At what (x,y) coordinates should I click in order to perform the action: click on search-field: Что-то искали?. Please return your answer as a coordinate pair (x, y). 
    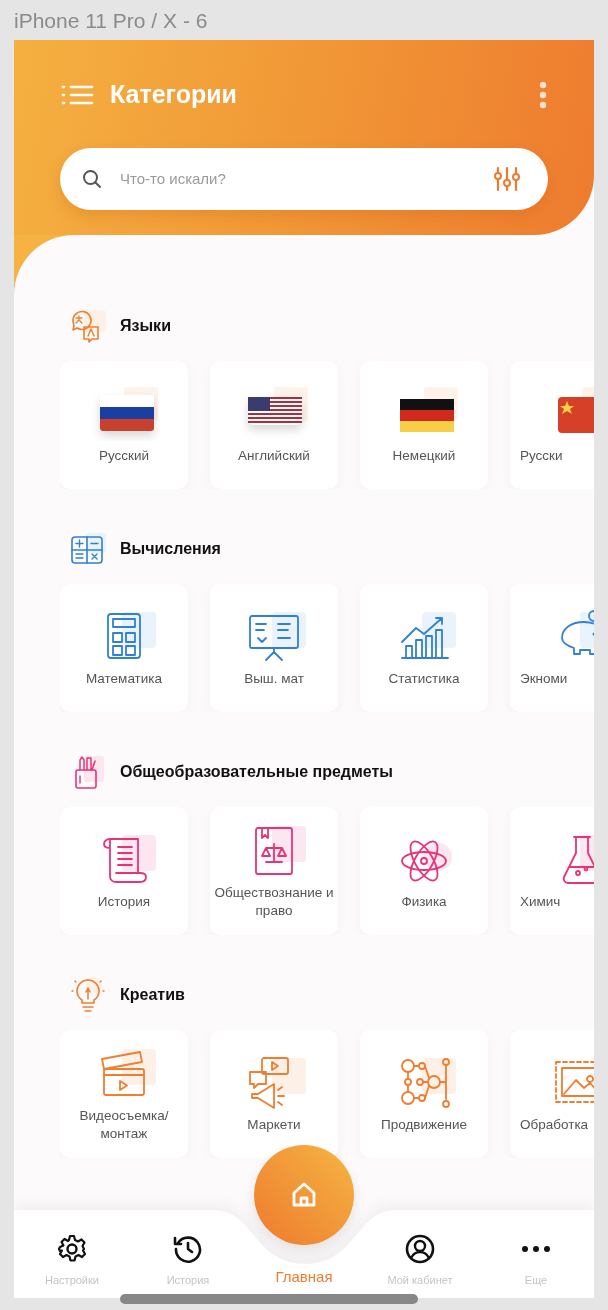
    Looking at the image, I should click on (304, 179).